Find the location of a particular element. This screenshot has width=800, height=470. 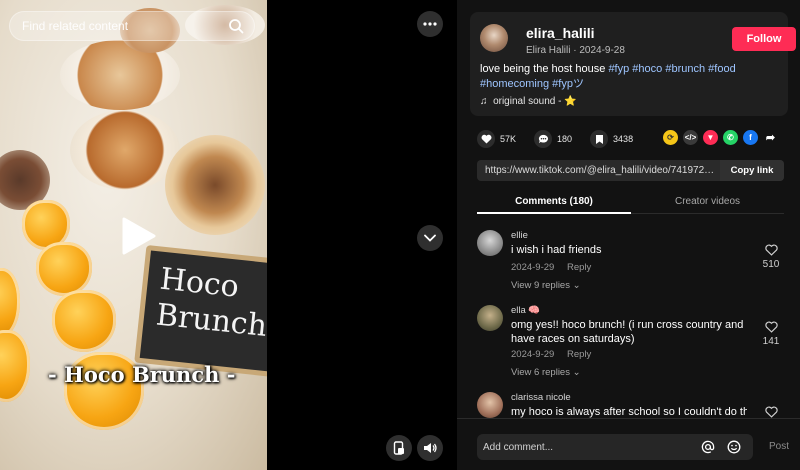

comment-like-count: 141 is located at coordinates (771, 341).